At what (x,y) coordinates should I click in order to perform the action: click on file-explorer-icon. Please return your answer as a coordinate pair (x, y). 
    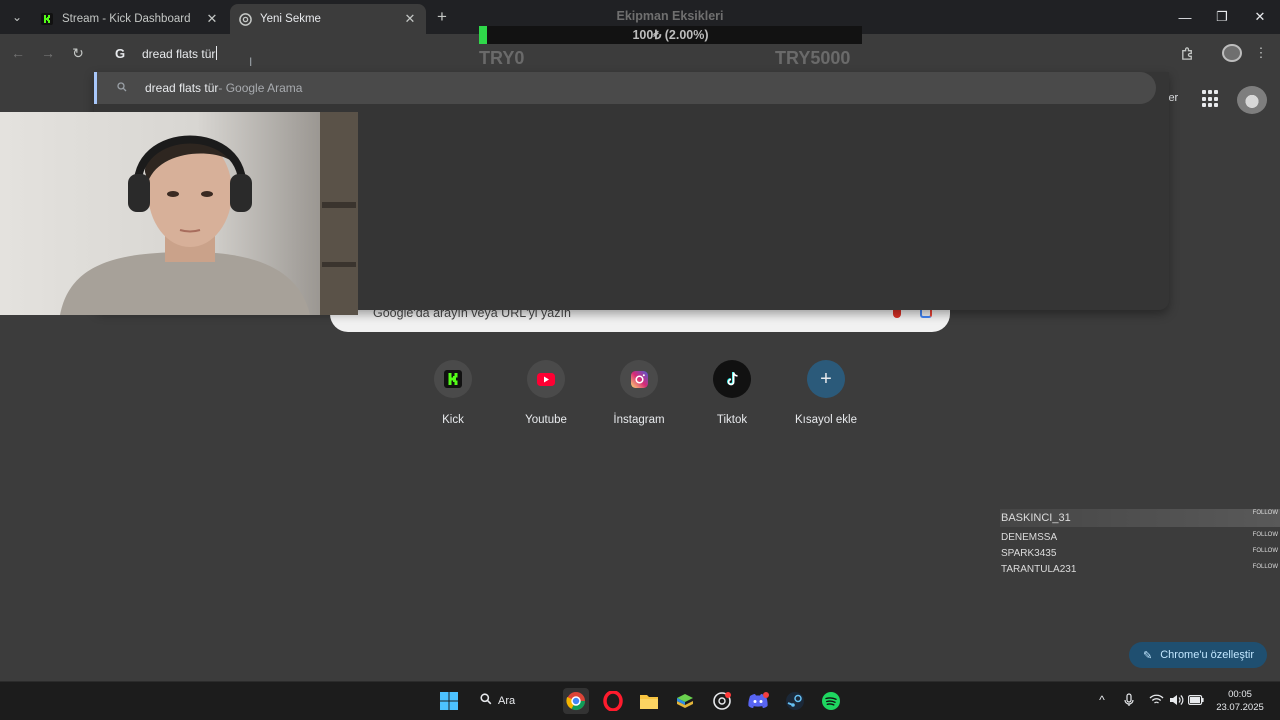
    Looking at the image, I should click on (649, 701).